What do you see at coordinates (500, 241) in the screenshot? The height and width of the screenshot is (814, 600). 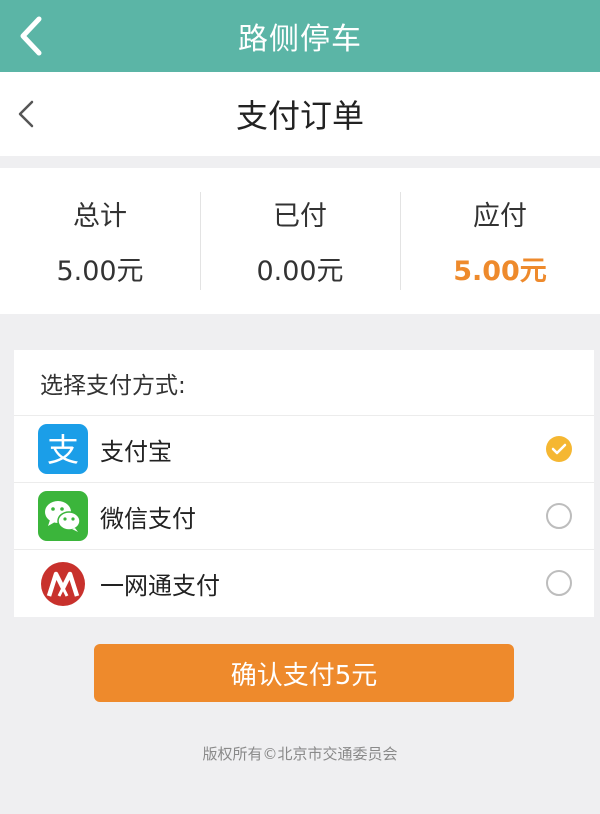 I see `summary-due: 应付 5.00元` at bounding box center [500, 241].